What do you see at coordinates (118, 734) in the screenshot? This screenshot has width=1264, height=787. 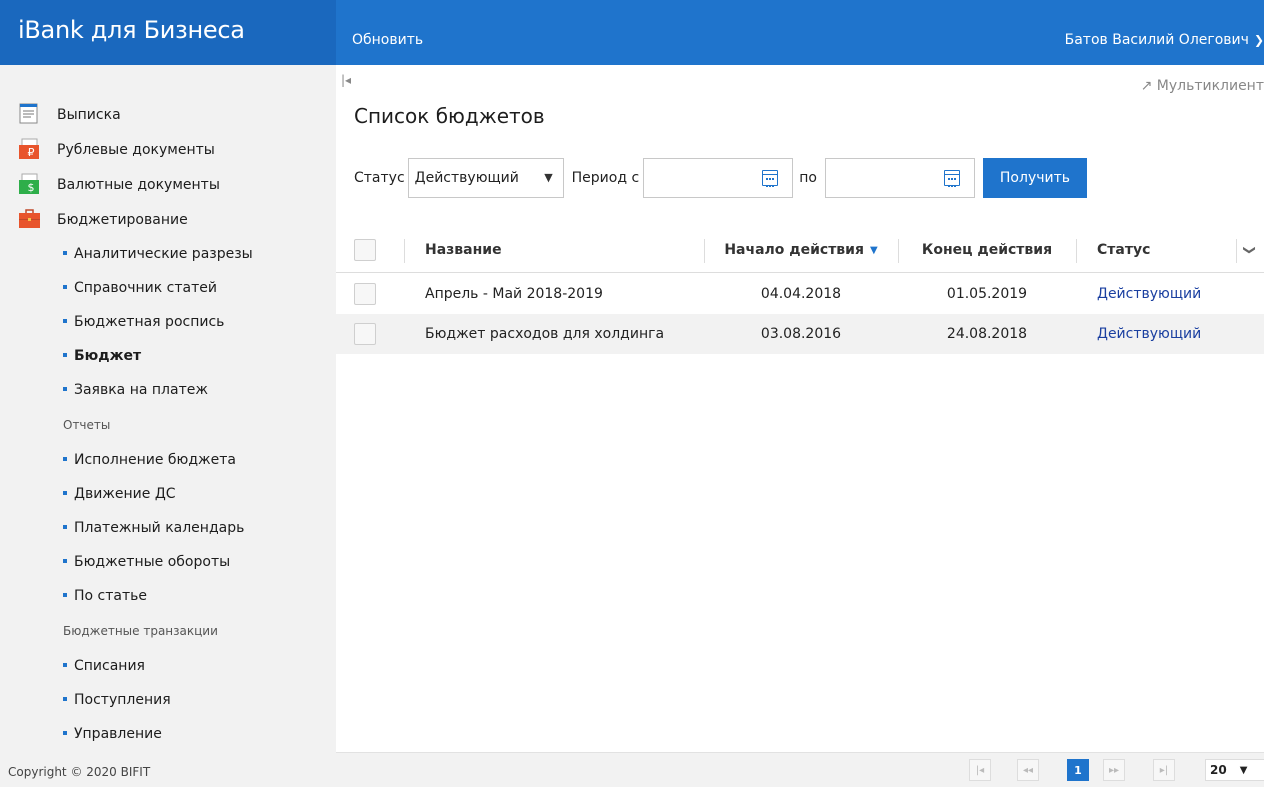 I see `sidebar-subitem-label: Управление` at bounding box center [118, 734].